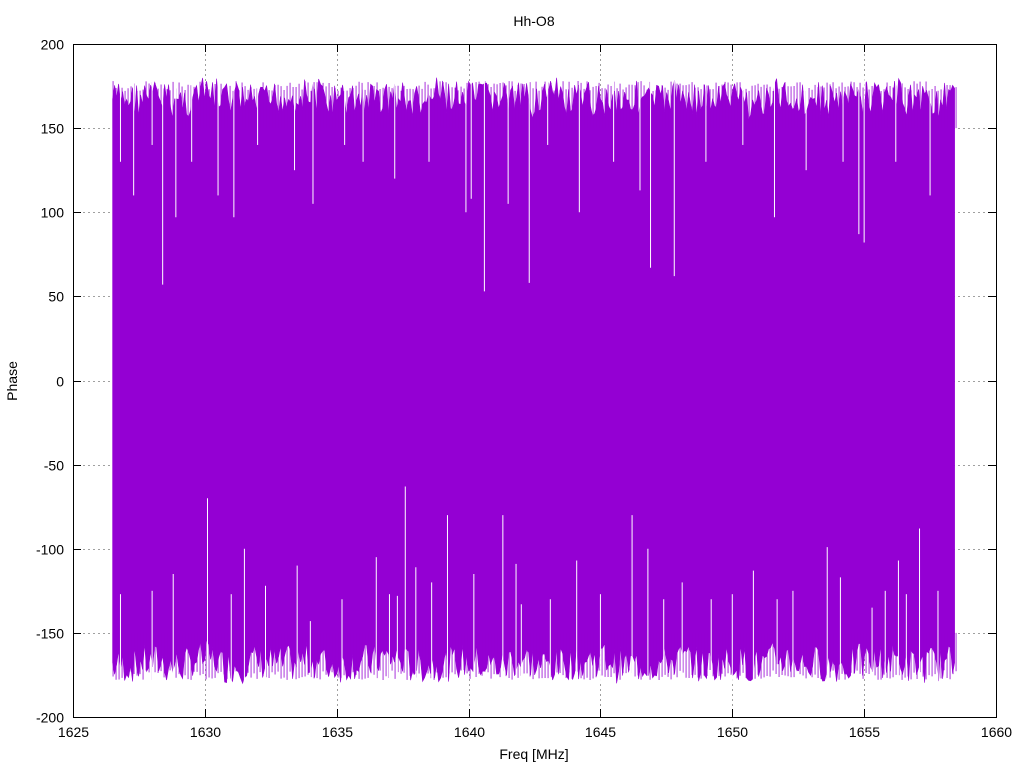 The height and width of the screenshot is (768, 1024). I want to click on y-tick-label: -200, so click(50, 718).